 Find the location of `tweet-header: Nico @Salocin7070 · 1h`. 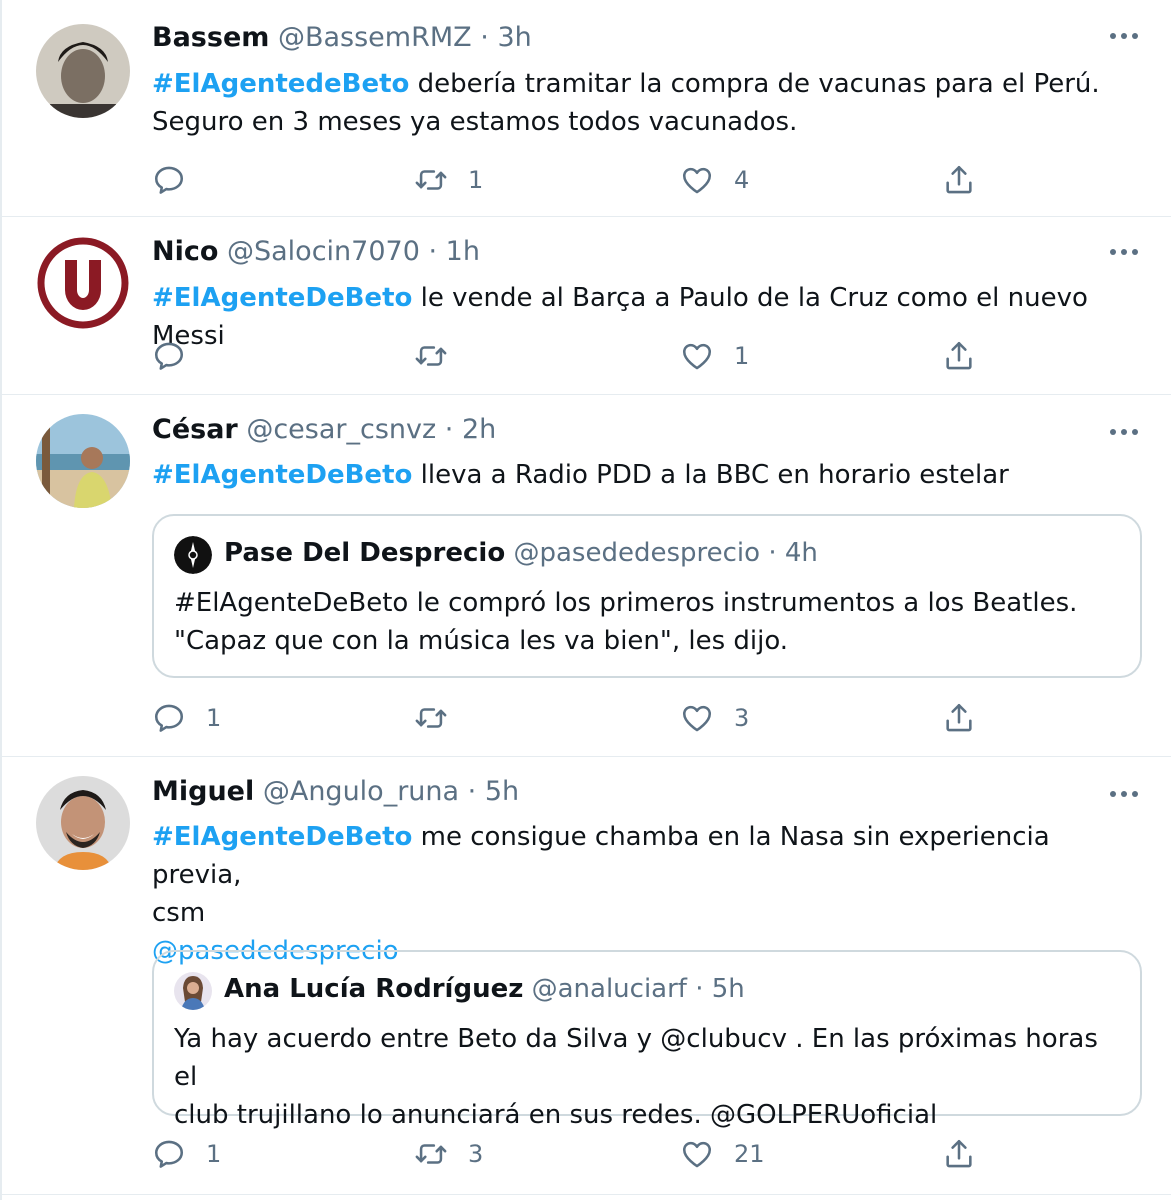

tweet-header: Nico @Salocin7070 · 1h is located at coordinates (316, 251).